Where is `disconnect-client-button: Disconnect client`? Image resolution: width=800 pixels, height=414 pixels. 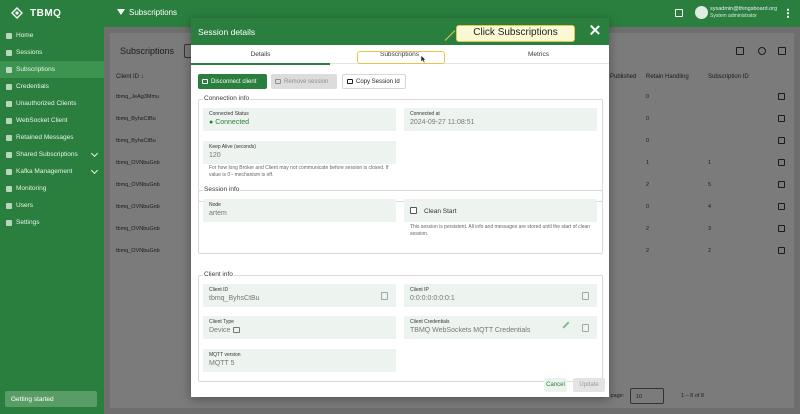 disconnect-client-button: Disconnect client is located at coordinates (232, 81).